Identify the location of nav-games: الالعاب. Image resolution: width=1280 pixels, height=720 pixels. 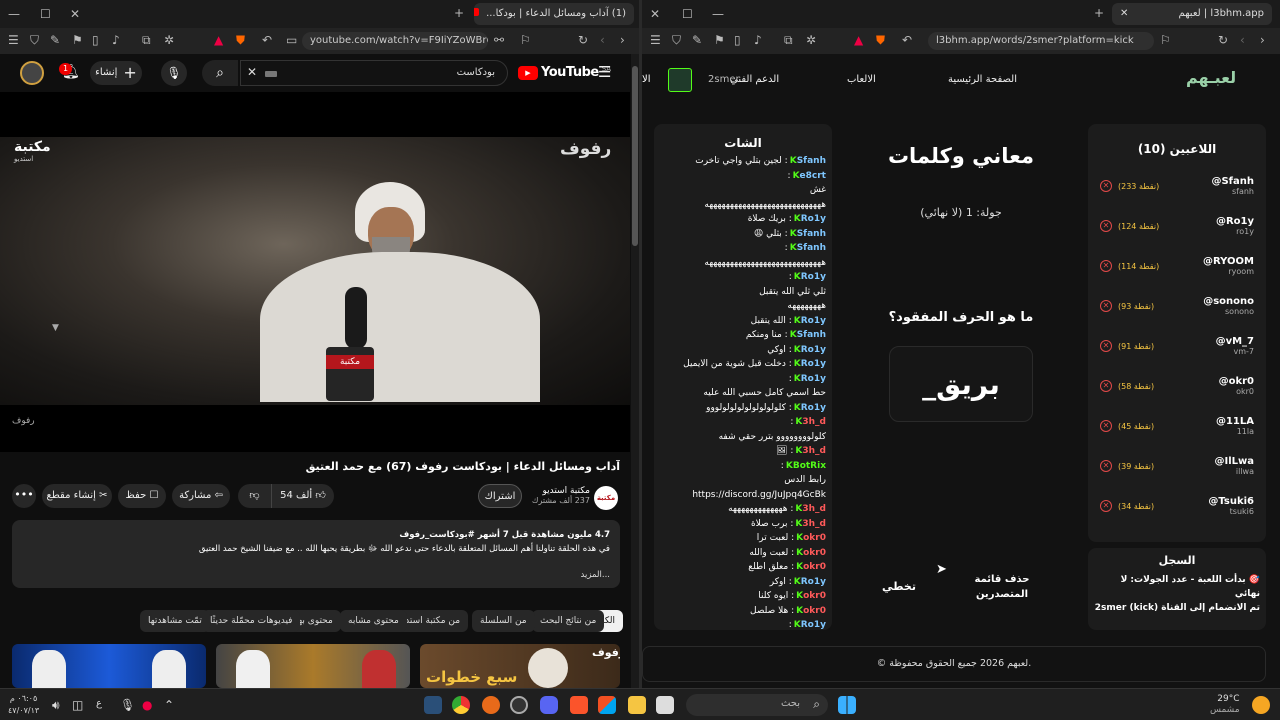
(861, 79).